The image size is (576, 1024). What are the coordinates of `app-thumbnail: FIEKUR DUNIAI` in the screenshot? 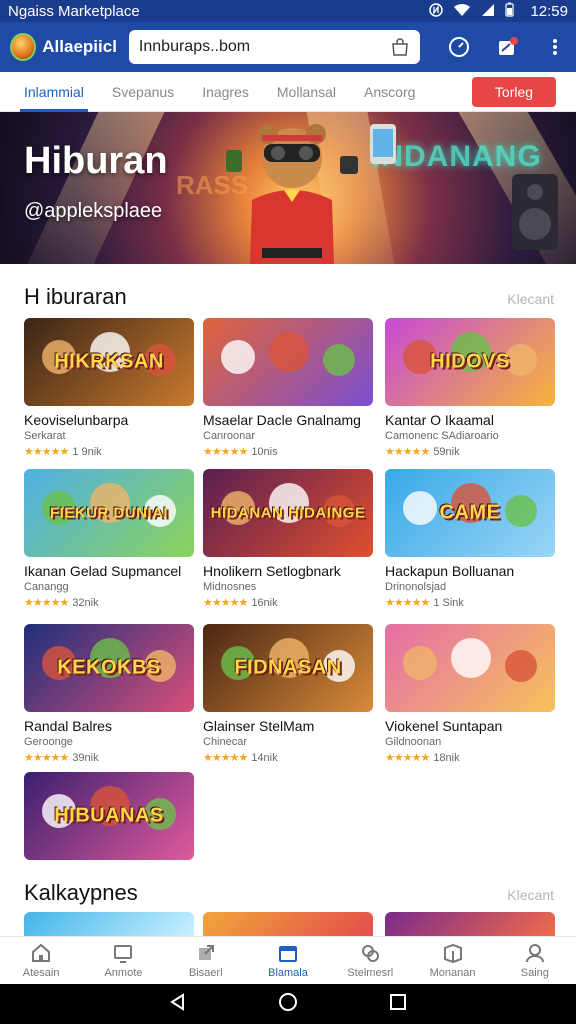 It's located at (109, 513).